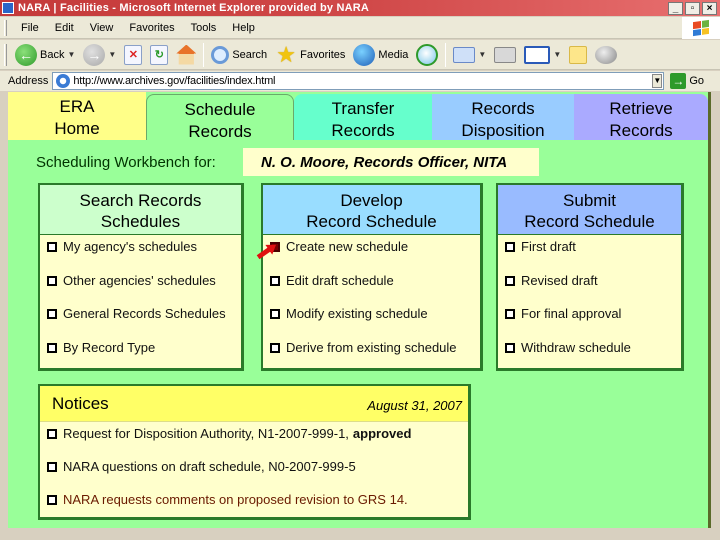 Image resolution: width=720 pixels, height=540 pixels. What do you see at coordinates (371, 200) in the screenshot?
I see `panel-title: Develop` at bounding box center [371, 200].